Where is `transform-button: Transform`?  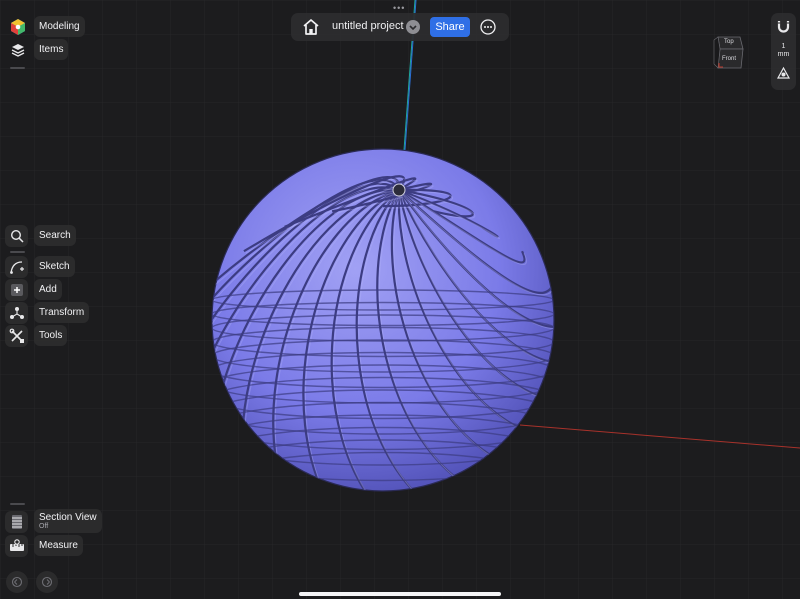
transform-button: Transform is located at coordinates (62, 312).